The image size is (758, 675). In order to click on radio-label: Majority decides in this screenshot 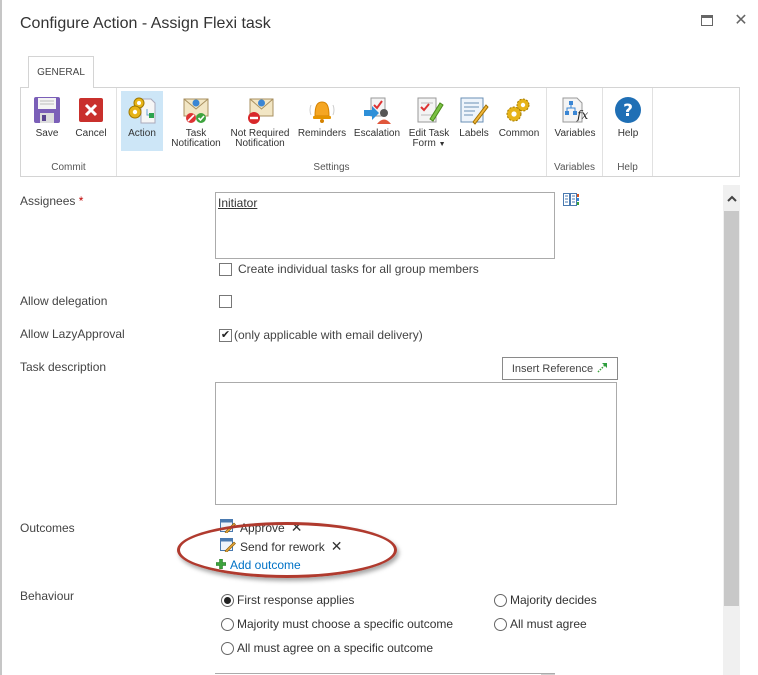, I will do `click(553, 600)`.